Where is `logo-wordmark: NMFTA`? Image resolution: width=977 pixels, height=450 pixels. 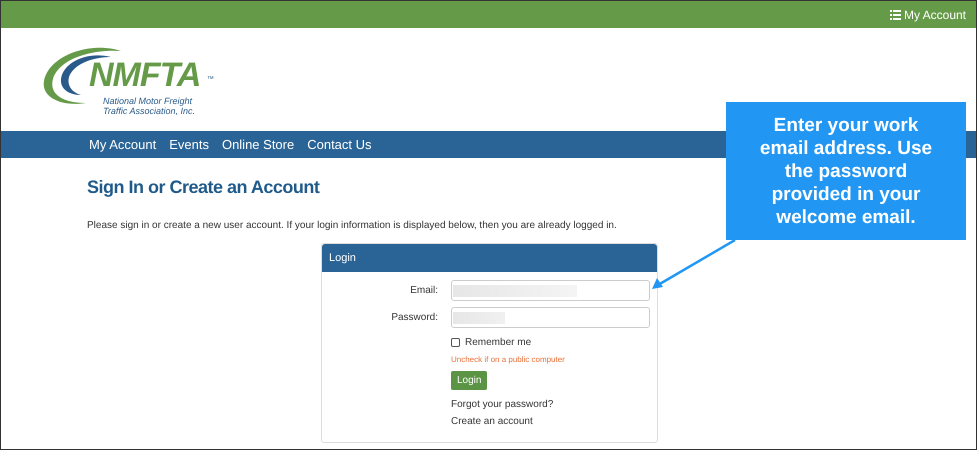
logo-wordmark: NMFTA is located at coordinates (144, 75).